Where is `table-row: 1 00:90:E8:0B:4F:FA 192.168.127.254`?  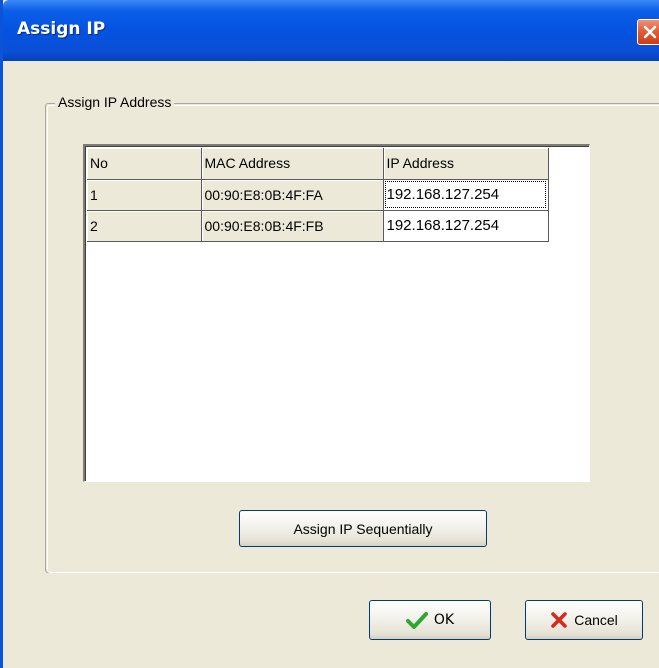
table-row: 1 00:90:E8:0B:4F:FA 192.168.127.254 is located at coordinates (318, 195).